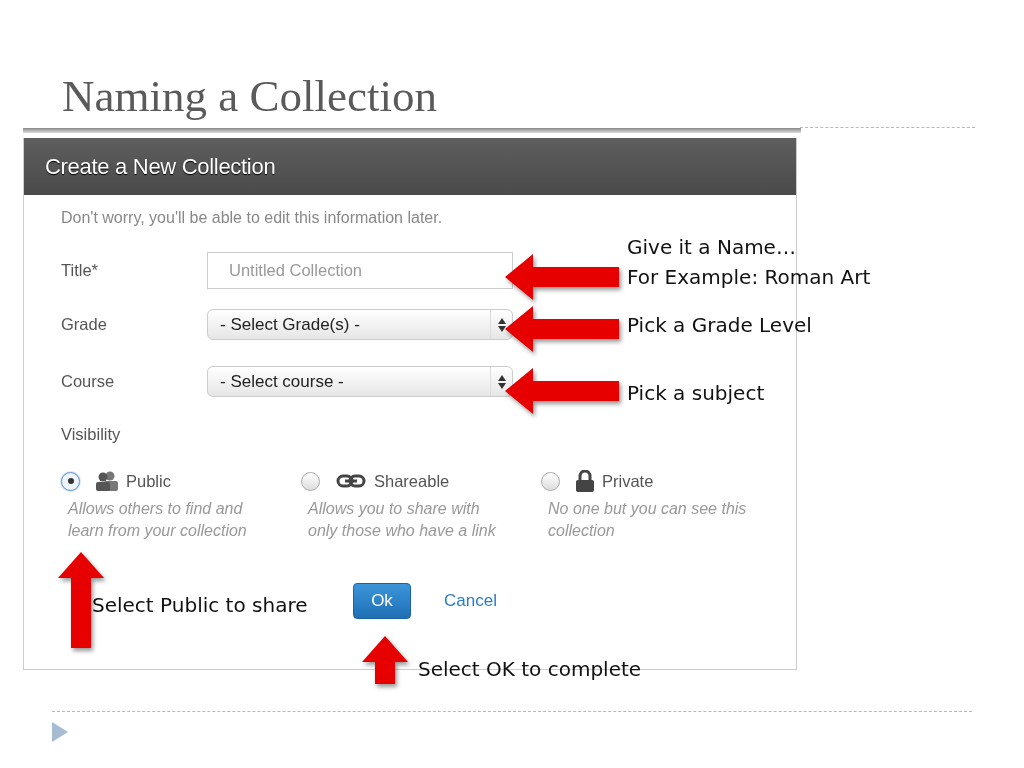 This screenshot has width=1024, height=768. I want to click on people-icon, so click(107, 481).